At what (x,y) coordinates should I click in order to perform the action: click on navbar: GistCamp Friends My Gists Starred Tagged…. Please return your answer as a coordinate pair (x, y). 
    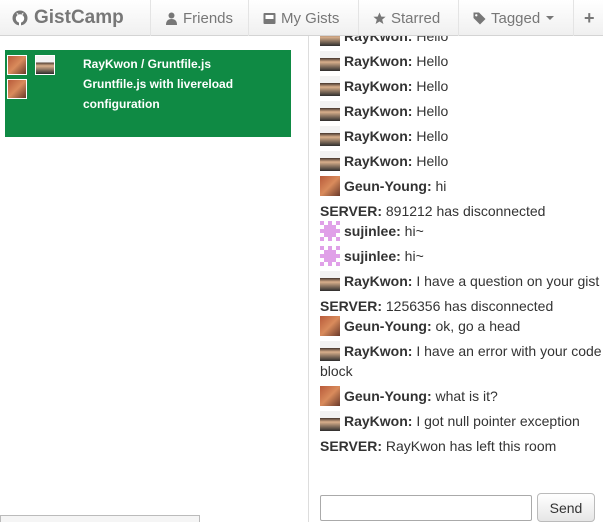
    Looking at the image, I should click on (301, 18).